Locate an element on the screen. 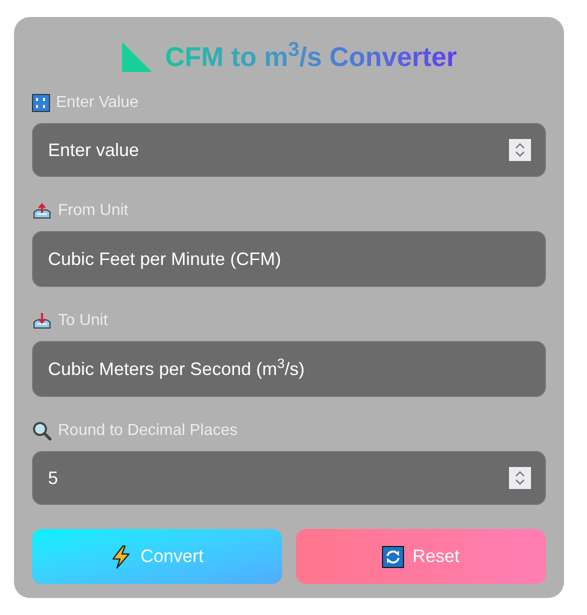  field-label: Round to Decimal Places is located at coordinates (148, 431).